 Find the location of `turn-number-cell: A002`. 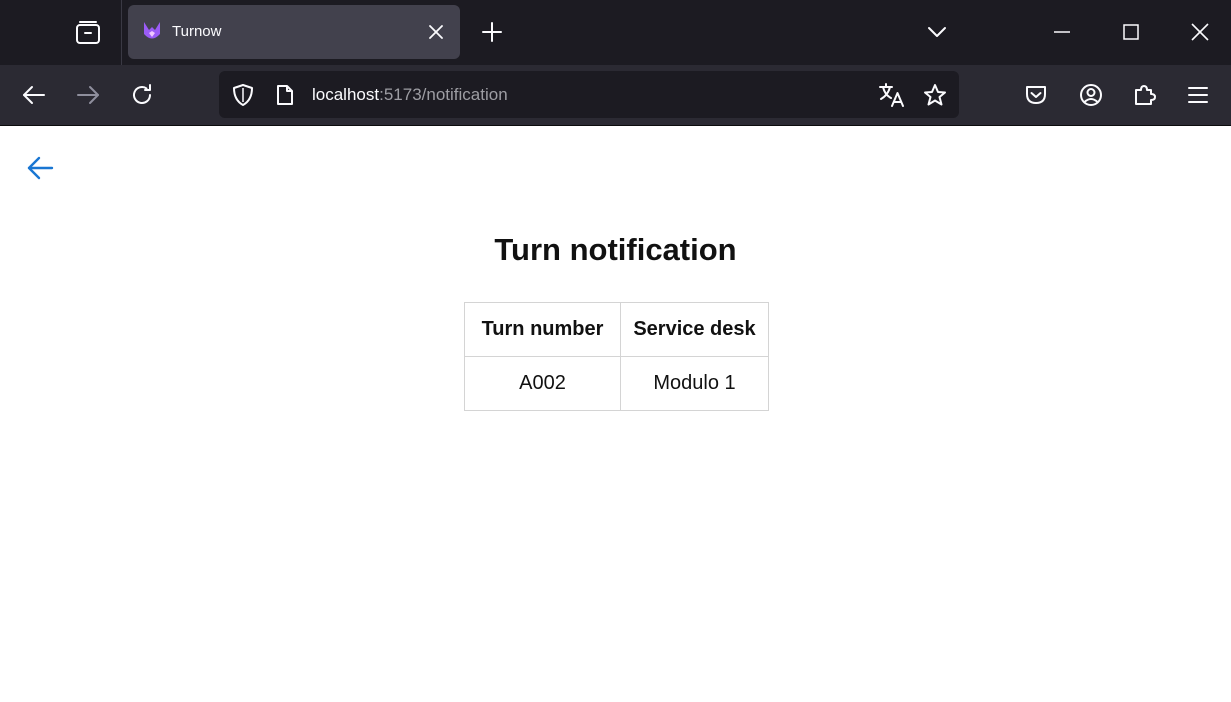

turn-number-cell: A002 is located at coordinates (542, 383).